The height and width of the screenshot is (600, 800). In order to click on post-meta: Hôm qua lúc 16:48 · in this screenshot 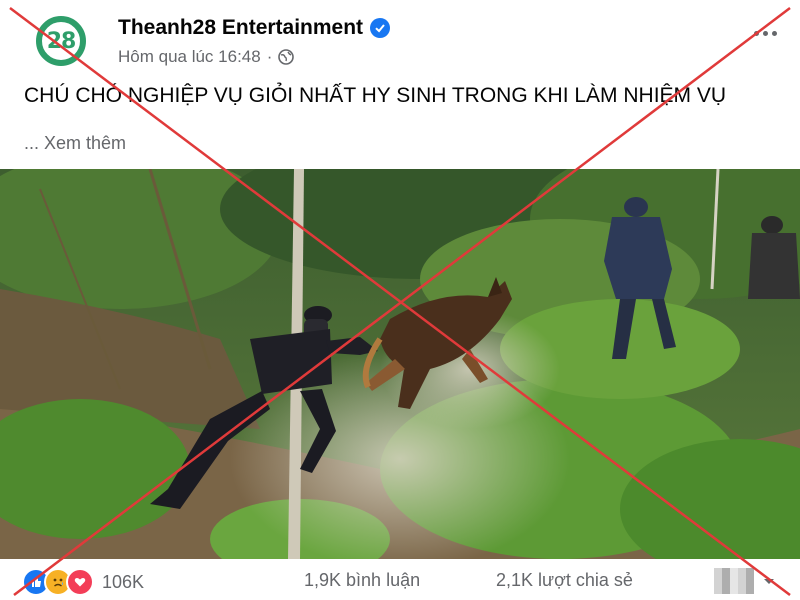, I will do `click(206, 57)`.